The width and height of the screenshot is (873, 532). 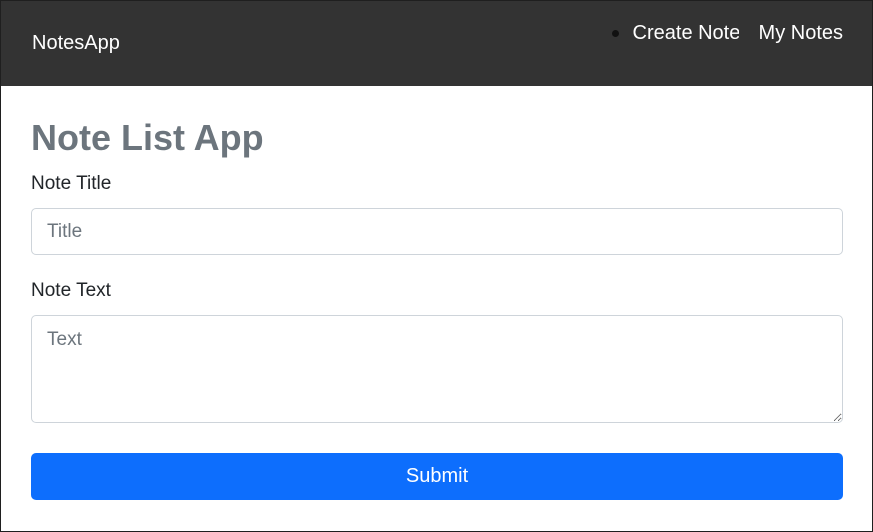 I want to click on page-title: Note List App, so click(x=147, y=137).